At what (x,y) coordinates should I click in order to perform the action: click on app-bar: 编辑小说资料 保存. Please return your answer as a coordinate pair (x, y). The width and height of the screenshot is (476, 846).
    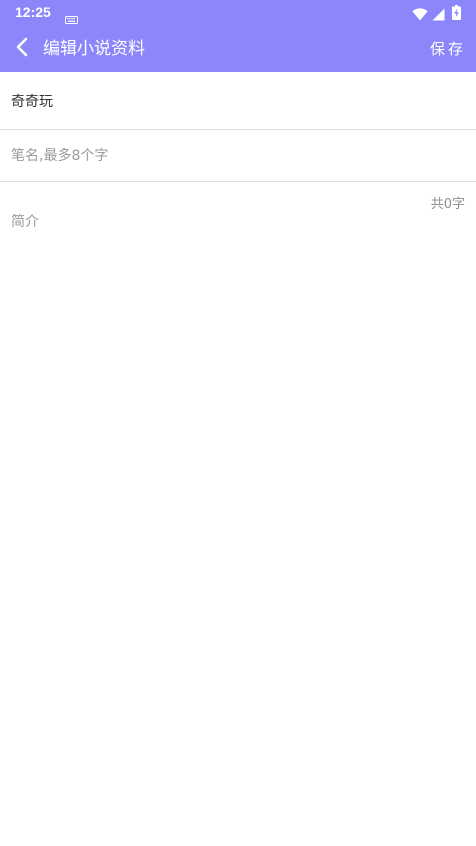
    Looking at the image, I should click on (238, 49).